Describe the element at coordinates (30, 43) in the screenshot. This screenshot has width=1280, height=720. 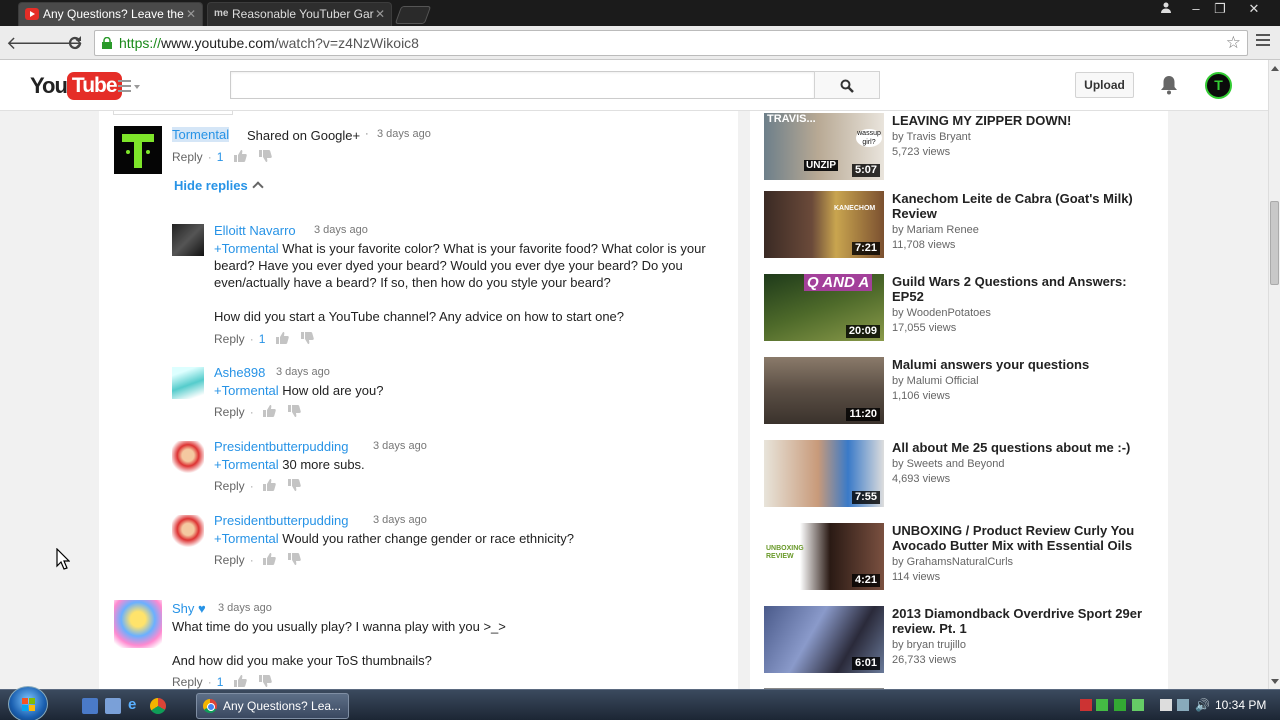
I see `back-icon: 🡐` at that location.